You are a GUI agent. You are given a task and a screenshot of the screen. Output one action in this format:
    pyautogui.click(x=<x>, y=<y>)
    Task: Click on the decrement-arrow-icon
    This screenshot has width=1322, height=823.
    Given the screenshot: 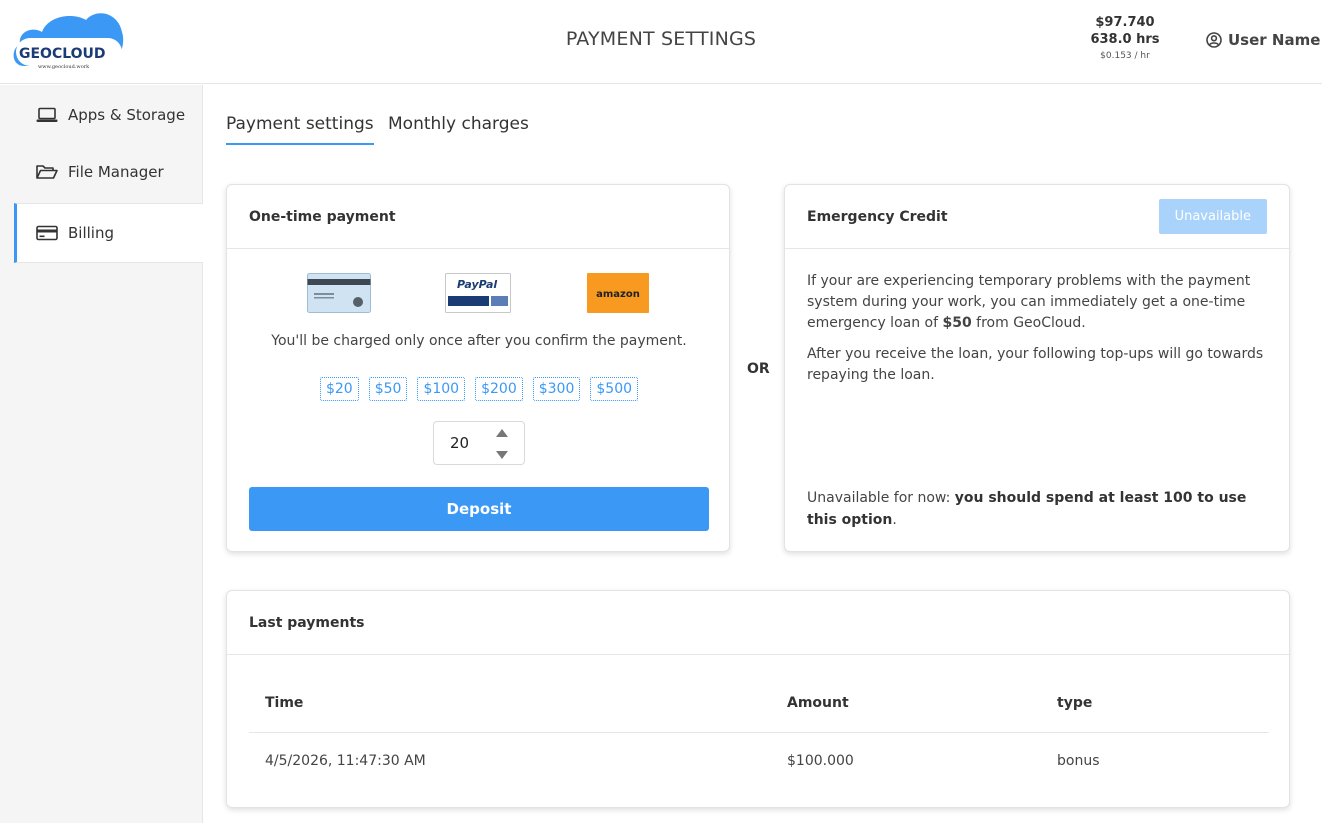 What is the action you would take?
    pyautogui.click(x=502, y=455)
    